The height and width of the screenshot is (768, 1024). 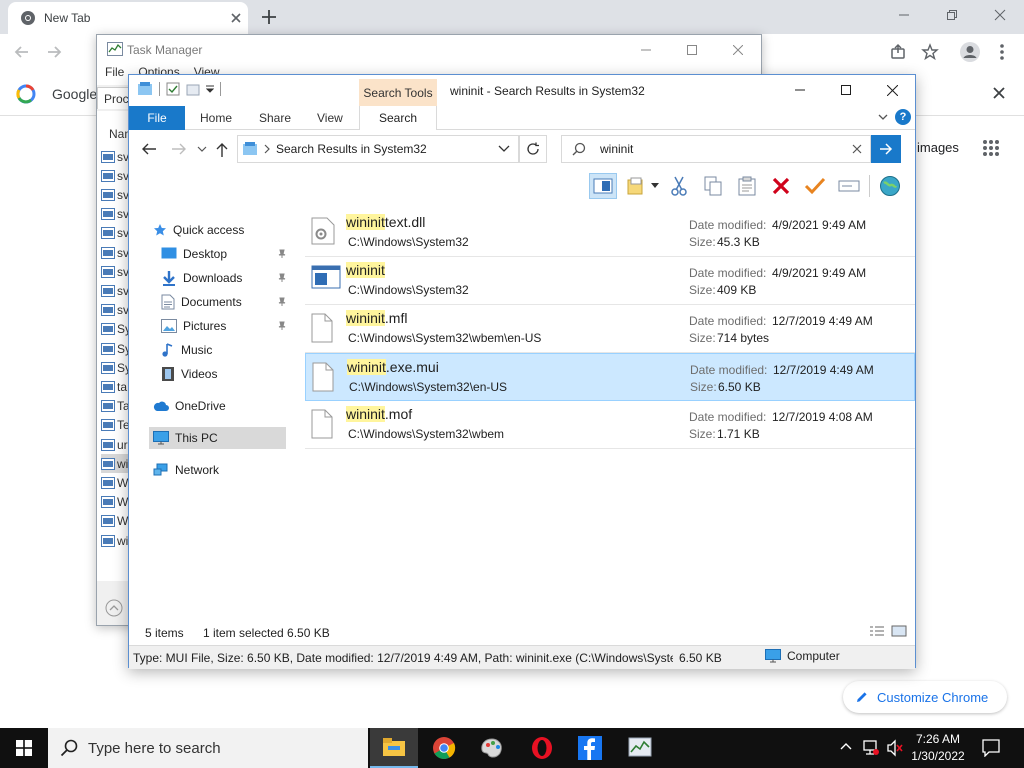 I want to click on bookmark-star-icon, so click(x=930, y=52).